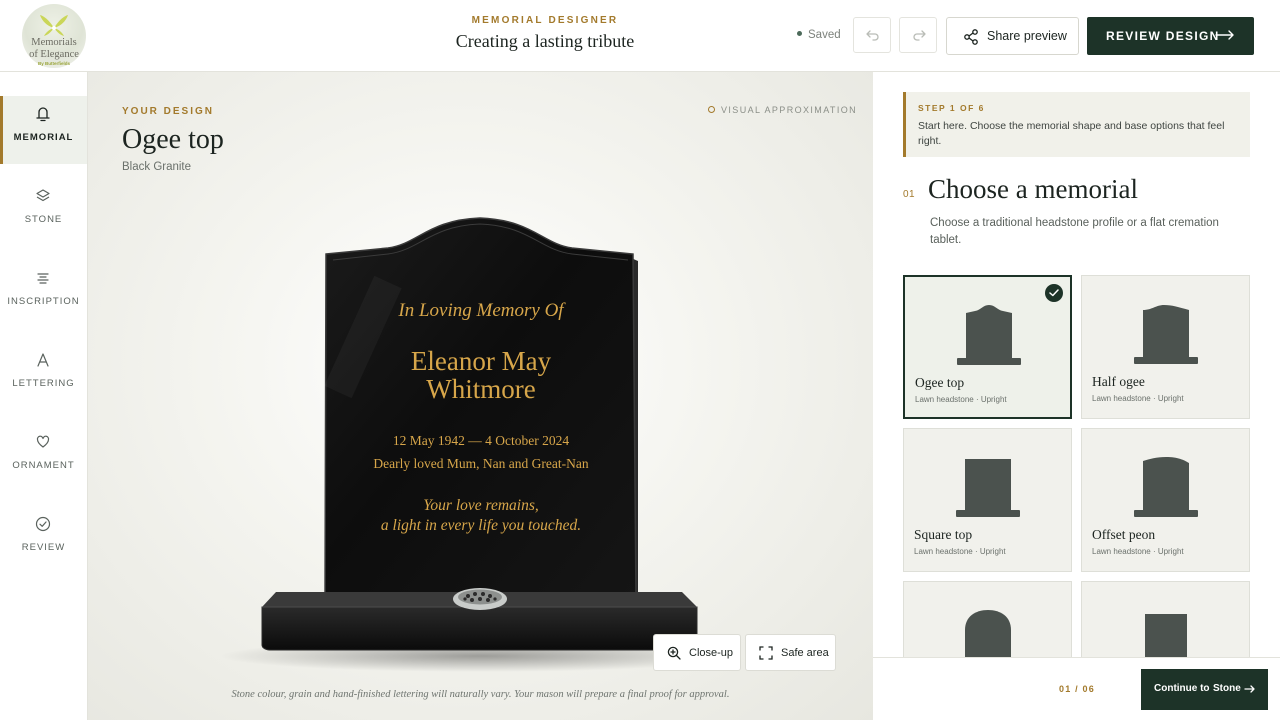 Image resolution: width=1280 pixels, height=720 pixels. I want to click on nav-label-inscription: INSCRIPTION, so click(43, 301).